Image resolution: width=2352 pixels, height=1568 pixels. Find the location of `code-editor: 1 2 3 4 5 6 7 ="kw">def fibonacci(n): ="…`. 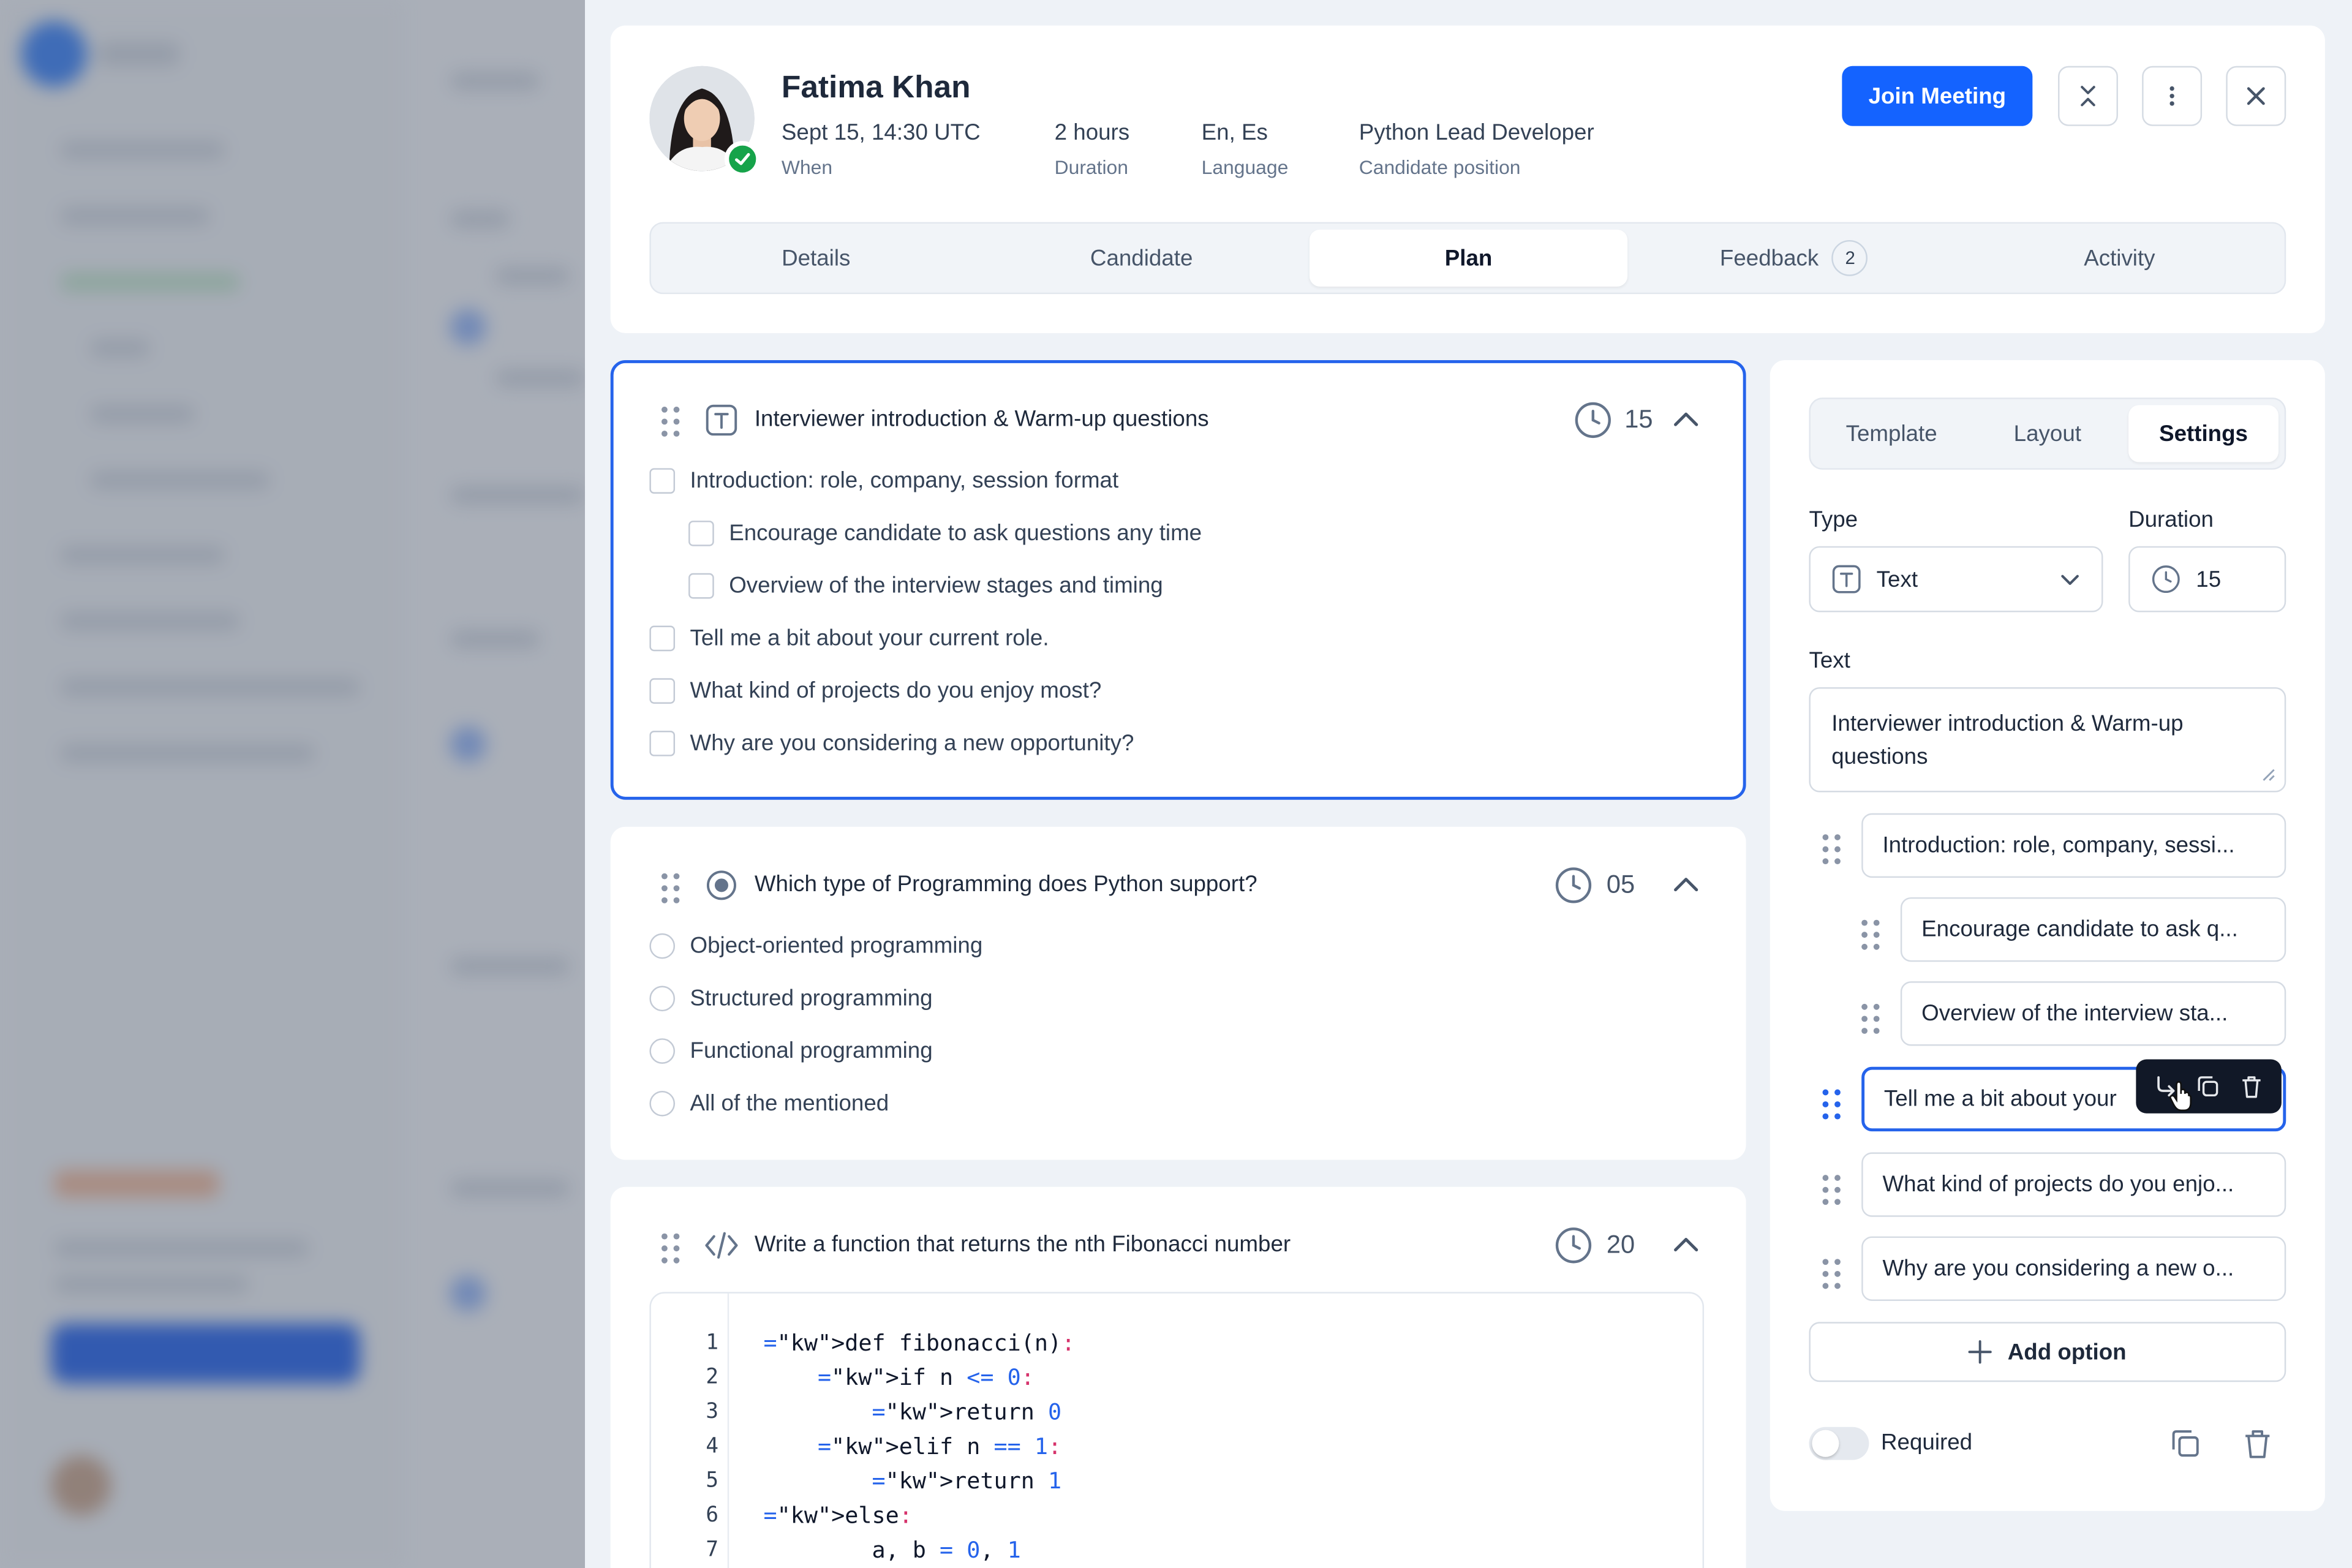

code-editor: 1 2 3 4 5 6 7 ="kw">def fibonacci(n): ="… is located at coordinates (1177, 1430).